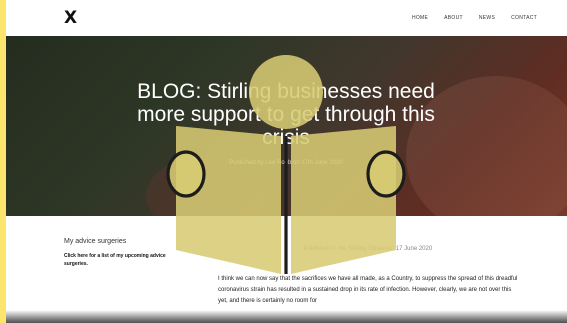  I want to click on bottom-blur, so click(286, 316).